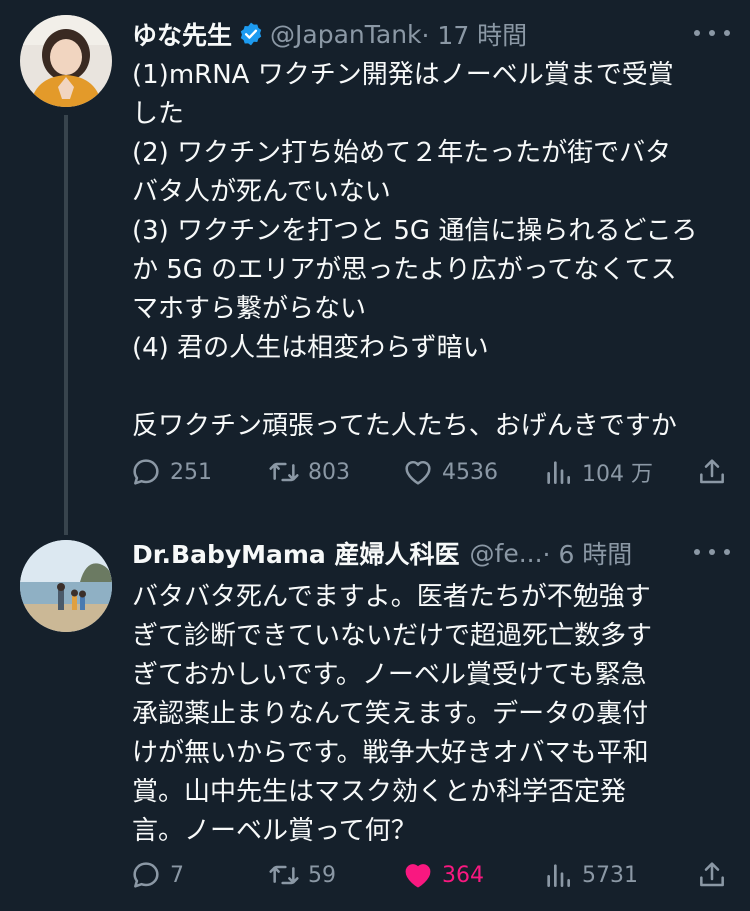 This screenshot has height=911, width=750. Describe the element at coordinates (302, 875) in the screenshot. I see `retweet-button: 59` at that location.